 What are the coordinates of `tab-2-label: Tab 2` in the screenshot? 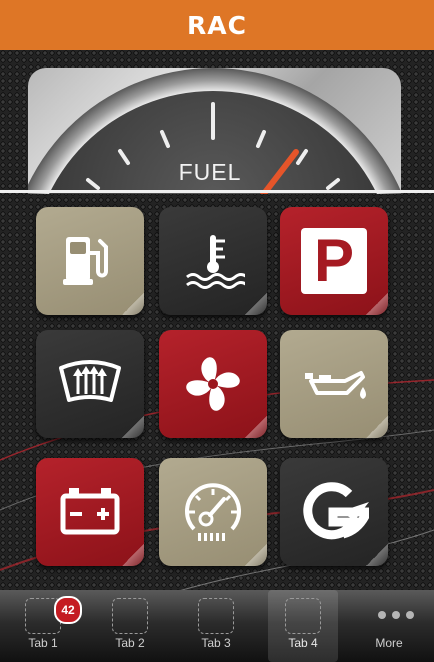 It's located at (130, 643).